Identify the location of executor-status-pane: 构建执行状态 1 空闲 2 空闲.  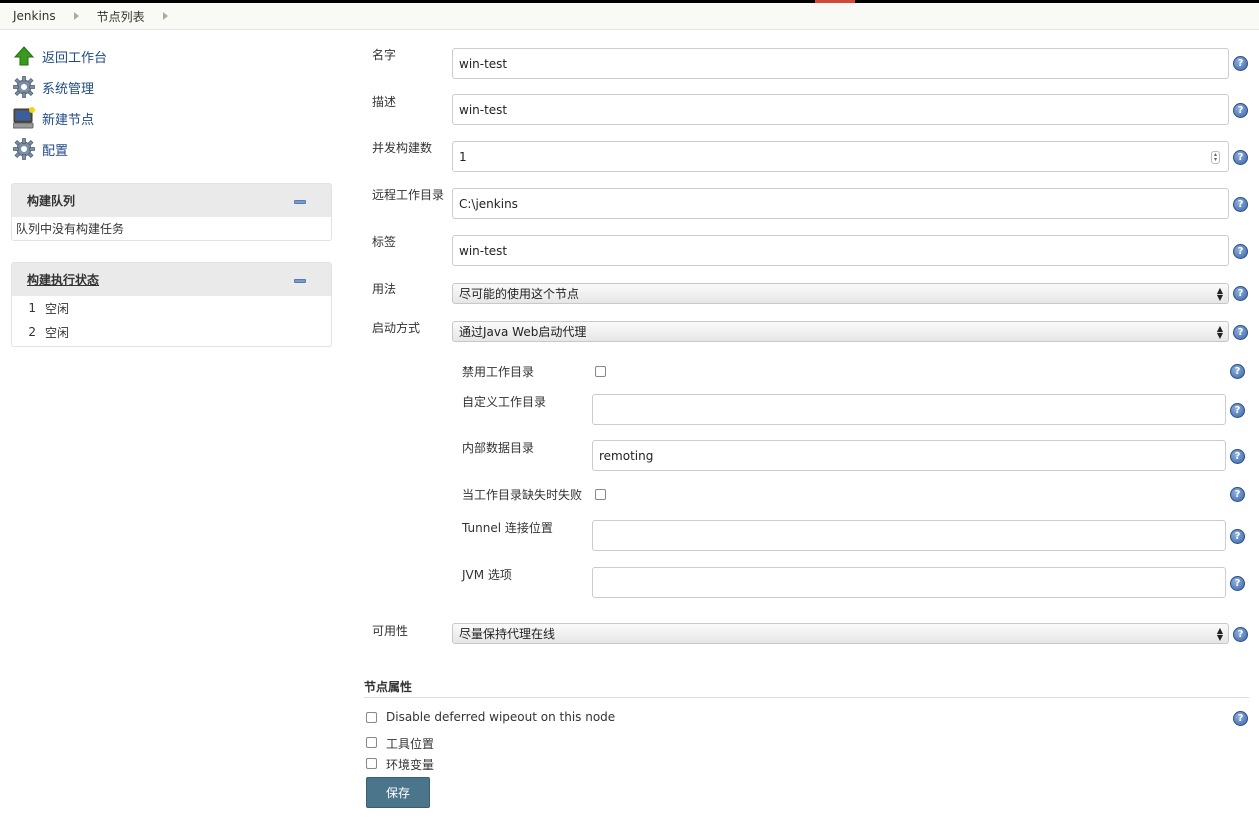
(171, 304).